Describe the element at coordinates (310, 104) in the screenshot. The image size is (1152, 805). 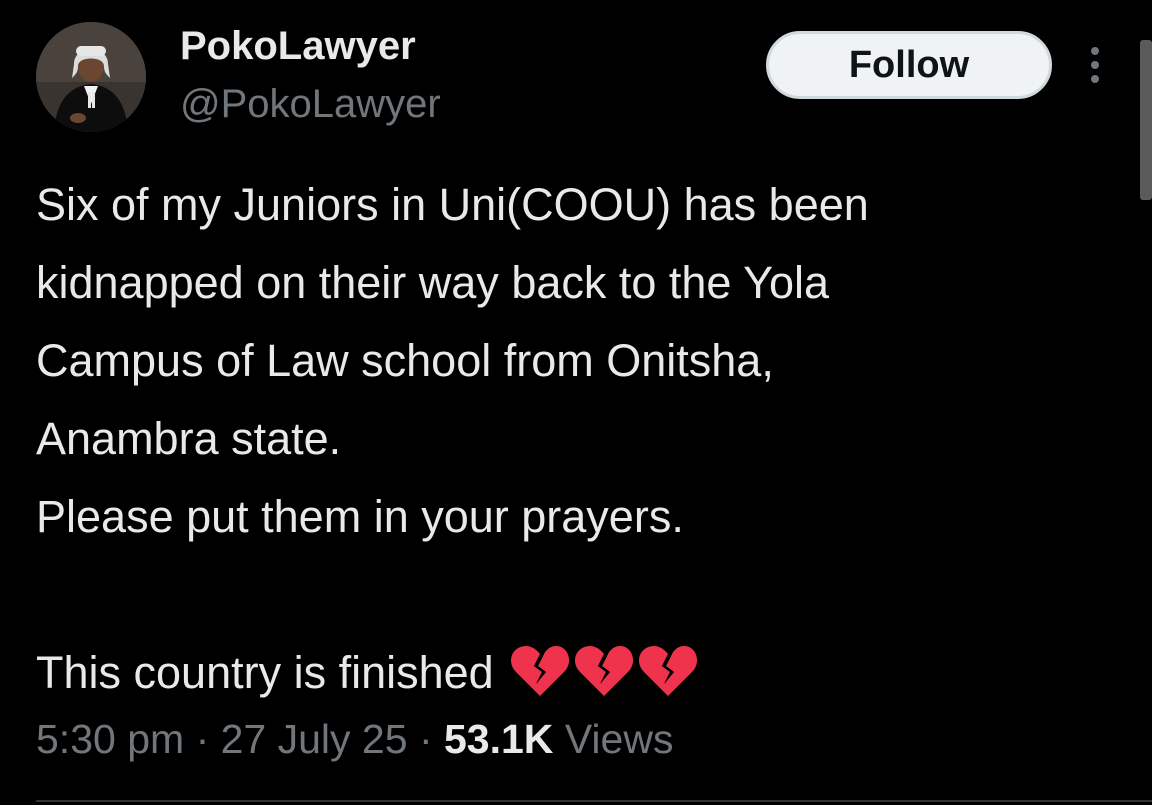
I see `author-handle: @PokoLawyer` at that location.